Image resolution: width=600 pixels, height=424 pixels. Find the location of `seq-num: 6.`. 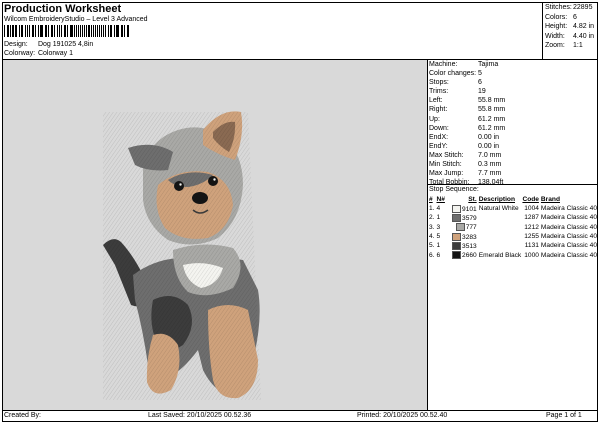

seq-num: 6. is located at coordinates (432, 255).